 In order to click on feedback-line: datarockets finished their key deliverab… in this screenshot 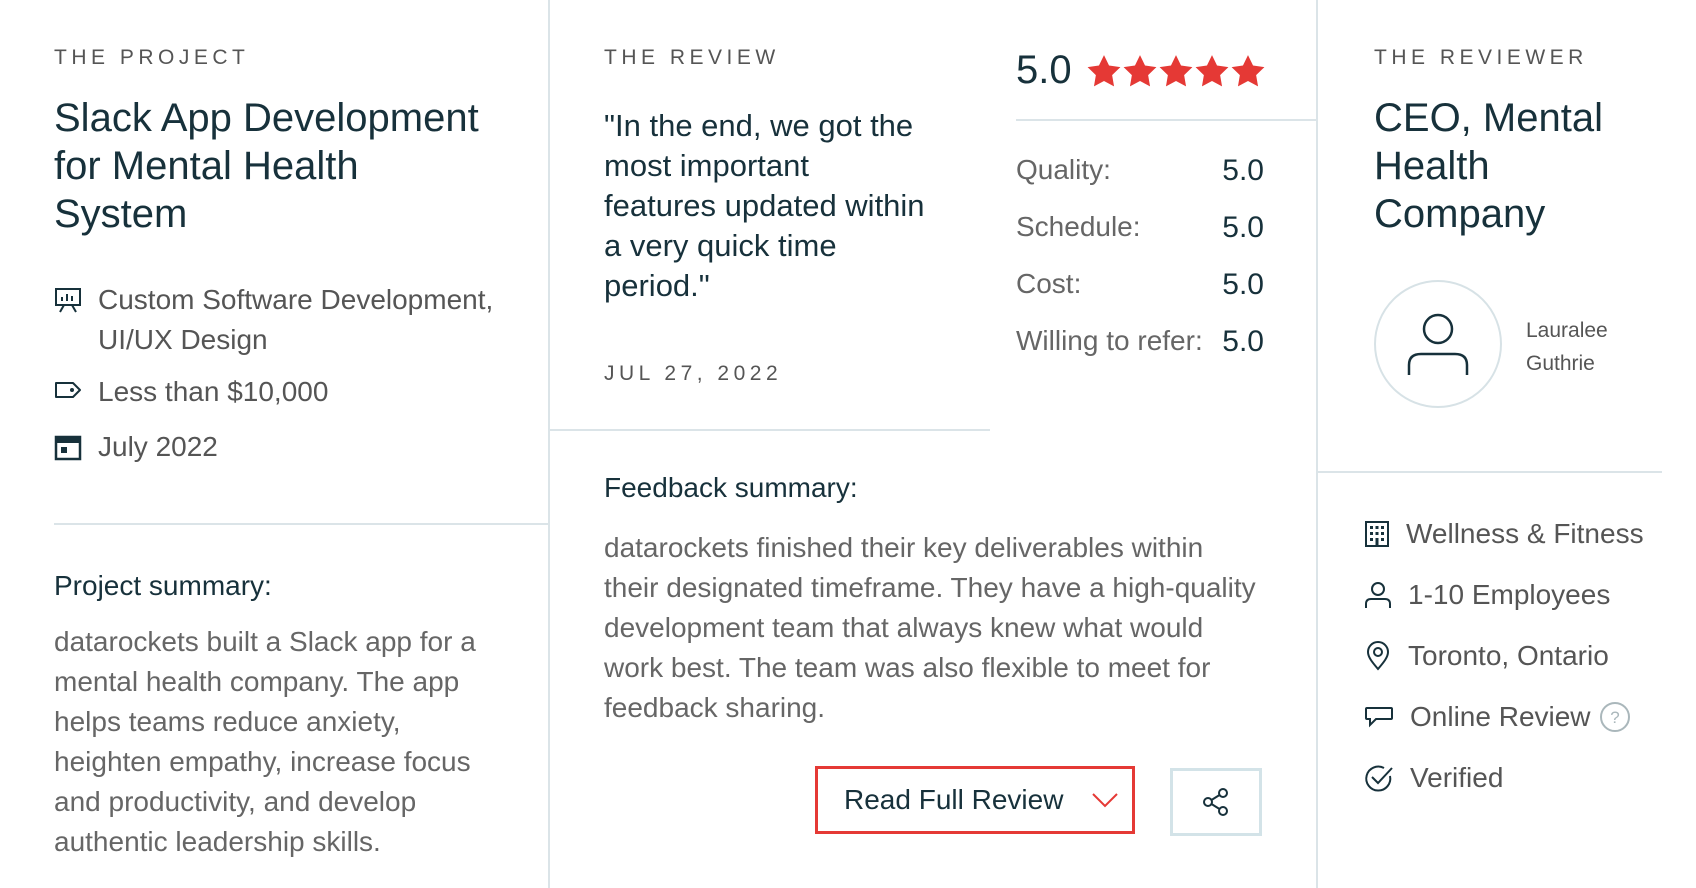, I will do `click(904, 547)`.